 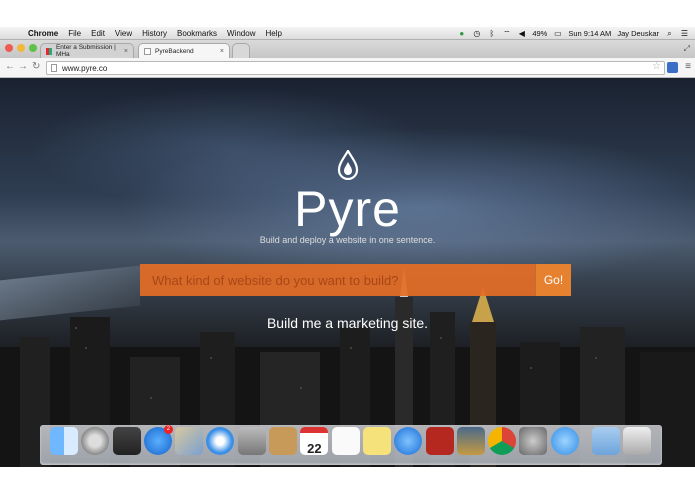 What do you see at coordinates (533, 441) in the screenshot?
I see `system-preferences-icon` at bounding box center [533, 441].